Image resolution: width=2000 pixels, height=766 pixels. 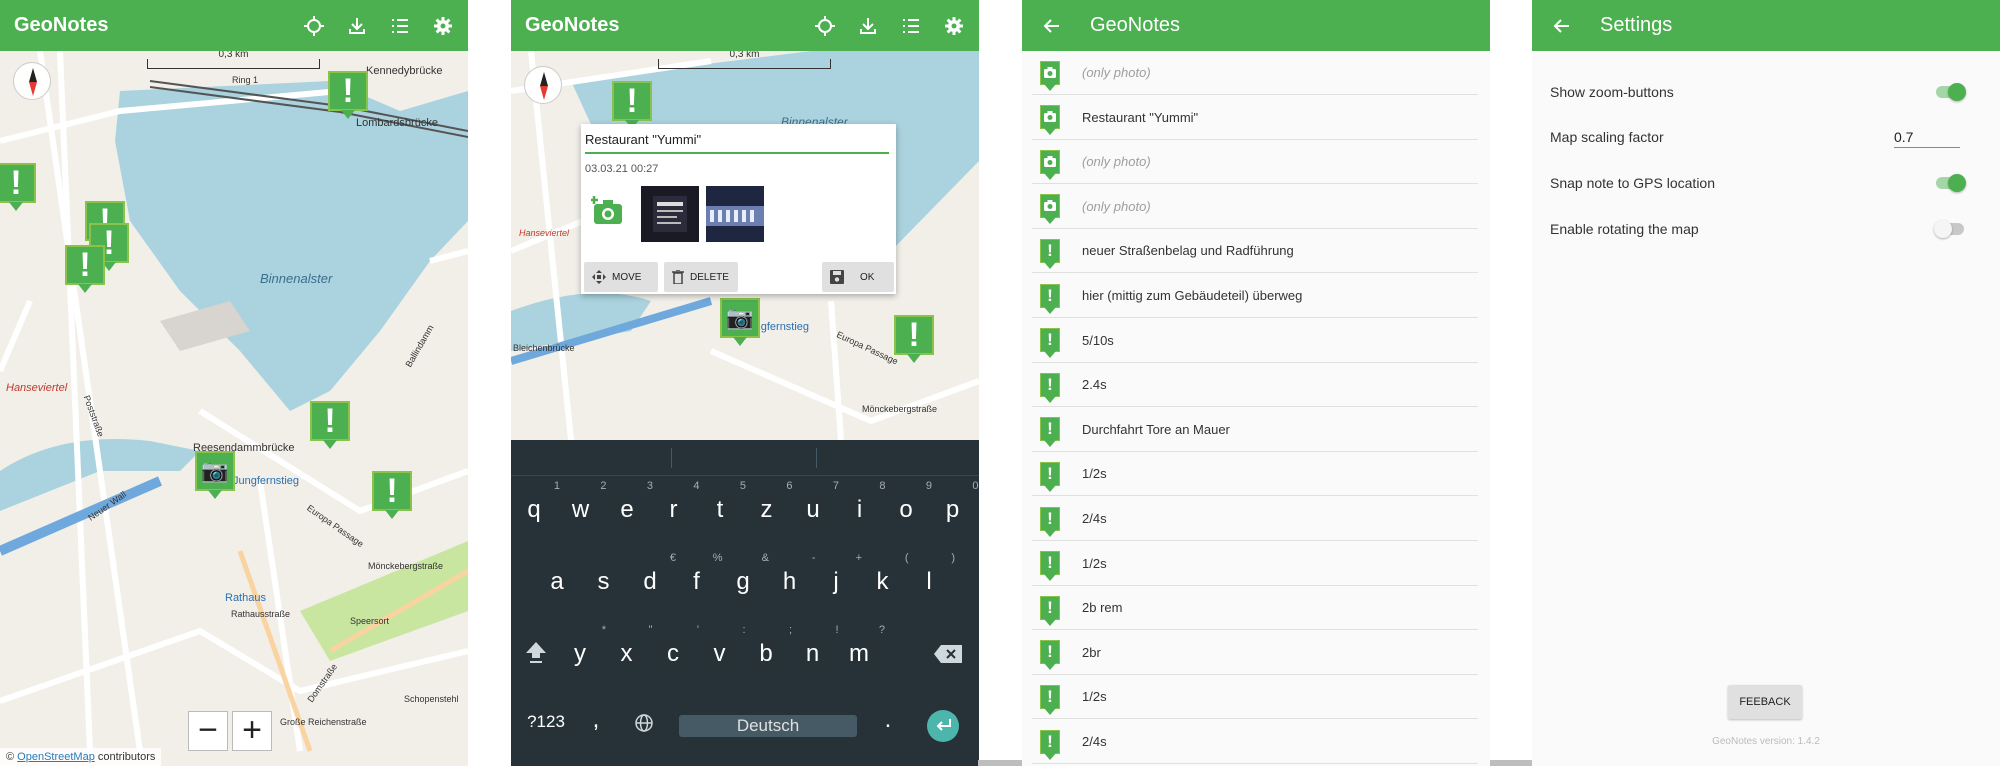 What do you see at coordinates (546, 722) in the screenshot?
I see `symbols-key: ?123` at bounding box center [546, 722].